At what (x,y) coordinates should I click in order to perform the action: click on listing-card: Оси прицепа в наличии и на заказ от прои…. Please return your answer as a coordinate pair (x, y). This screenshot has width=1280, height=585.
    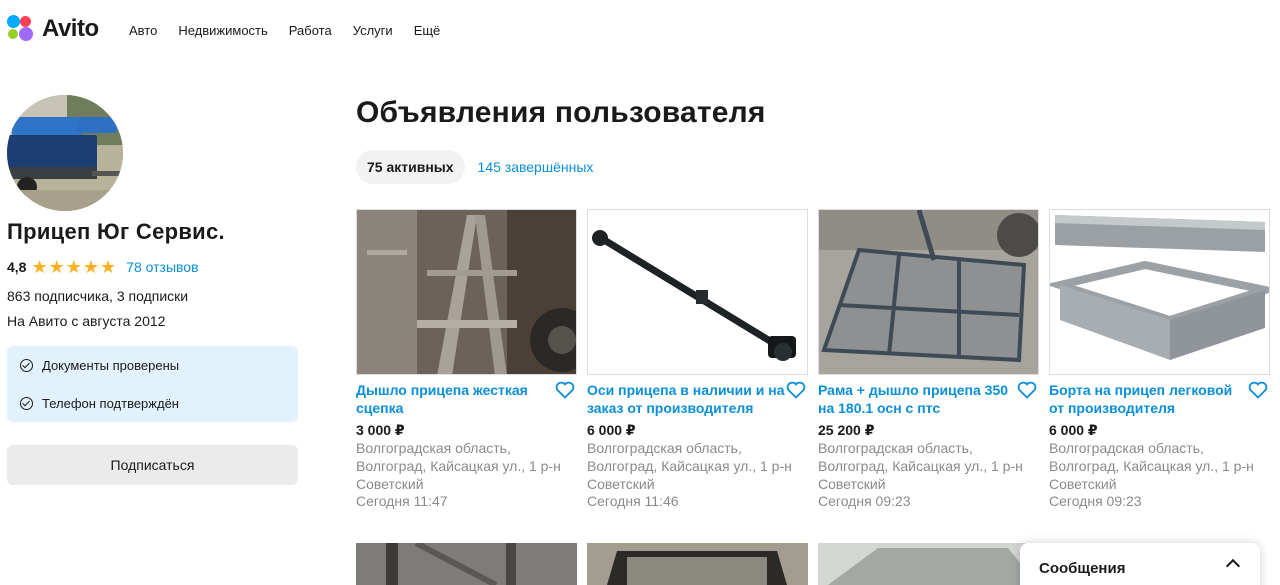
    Looking at the image, I should click on (697, 359).